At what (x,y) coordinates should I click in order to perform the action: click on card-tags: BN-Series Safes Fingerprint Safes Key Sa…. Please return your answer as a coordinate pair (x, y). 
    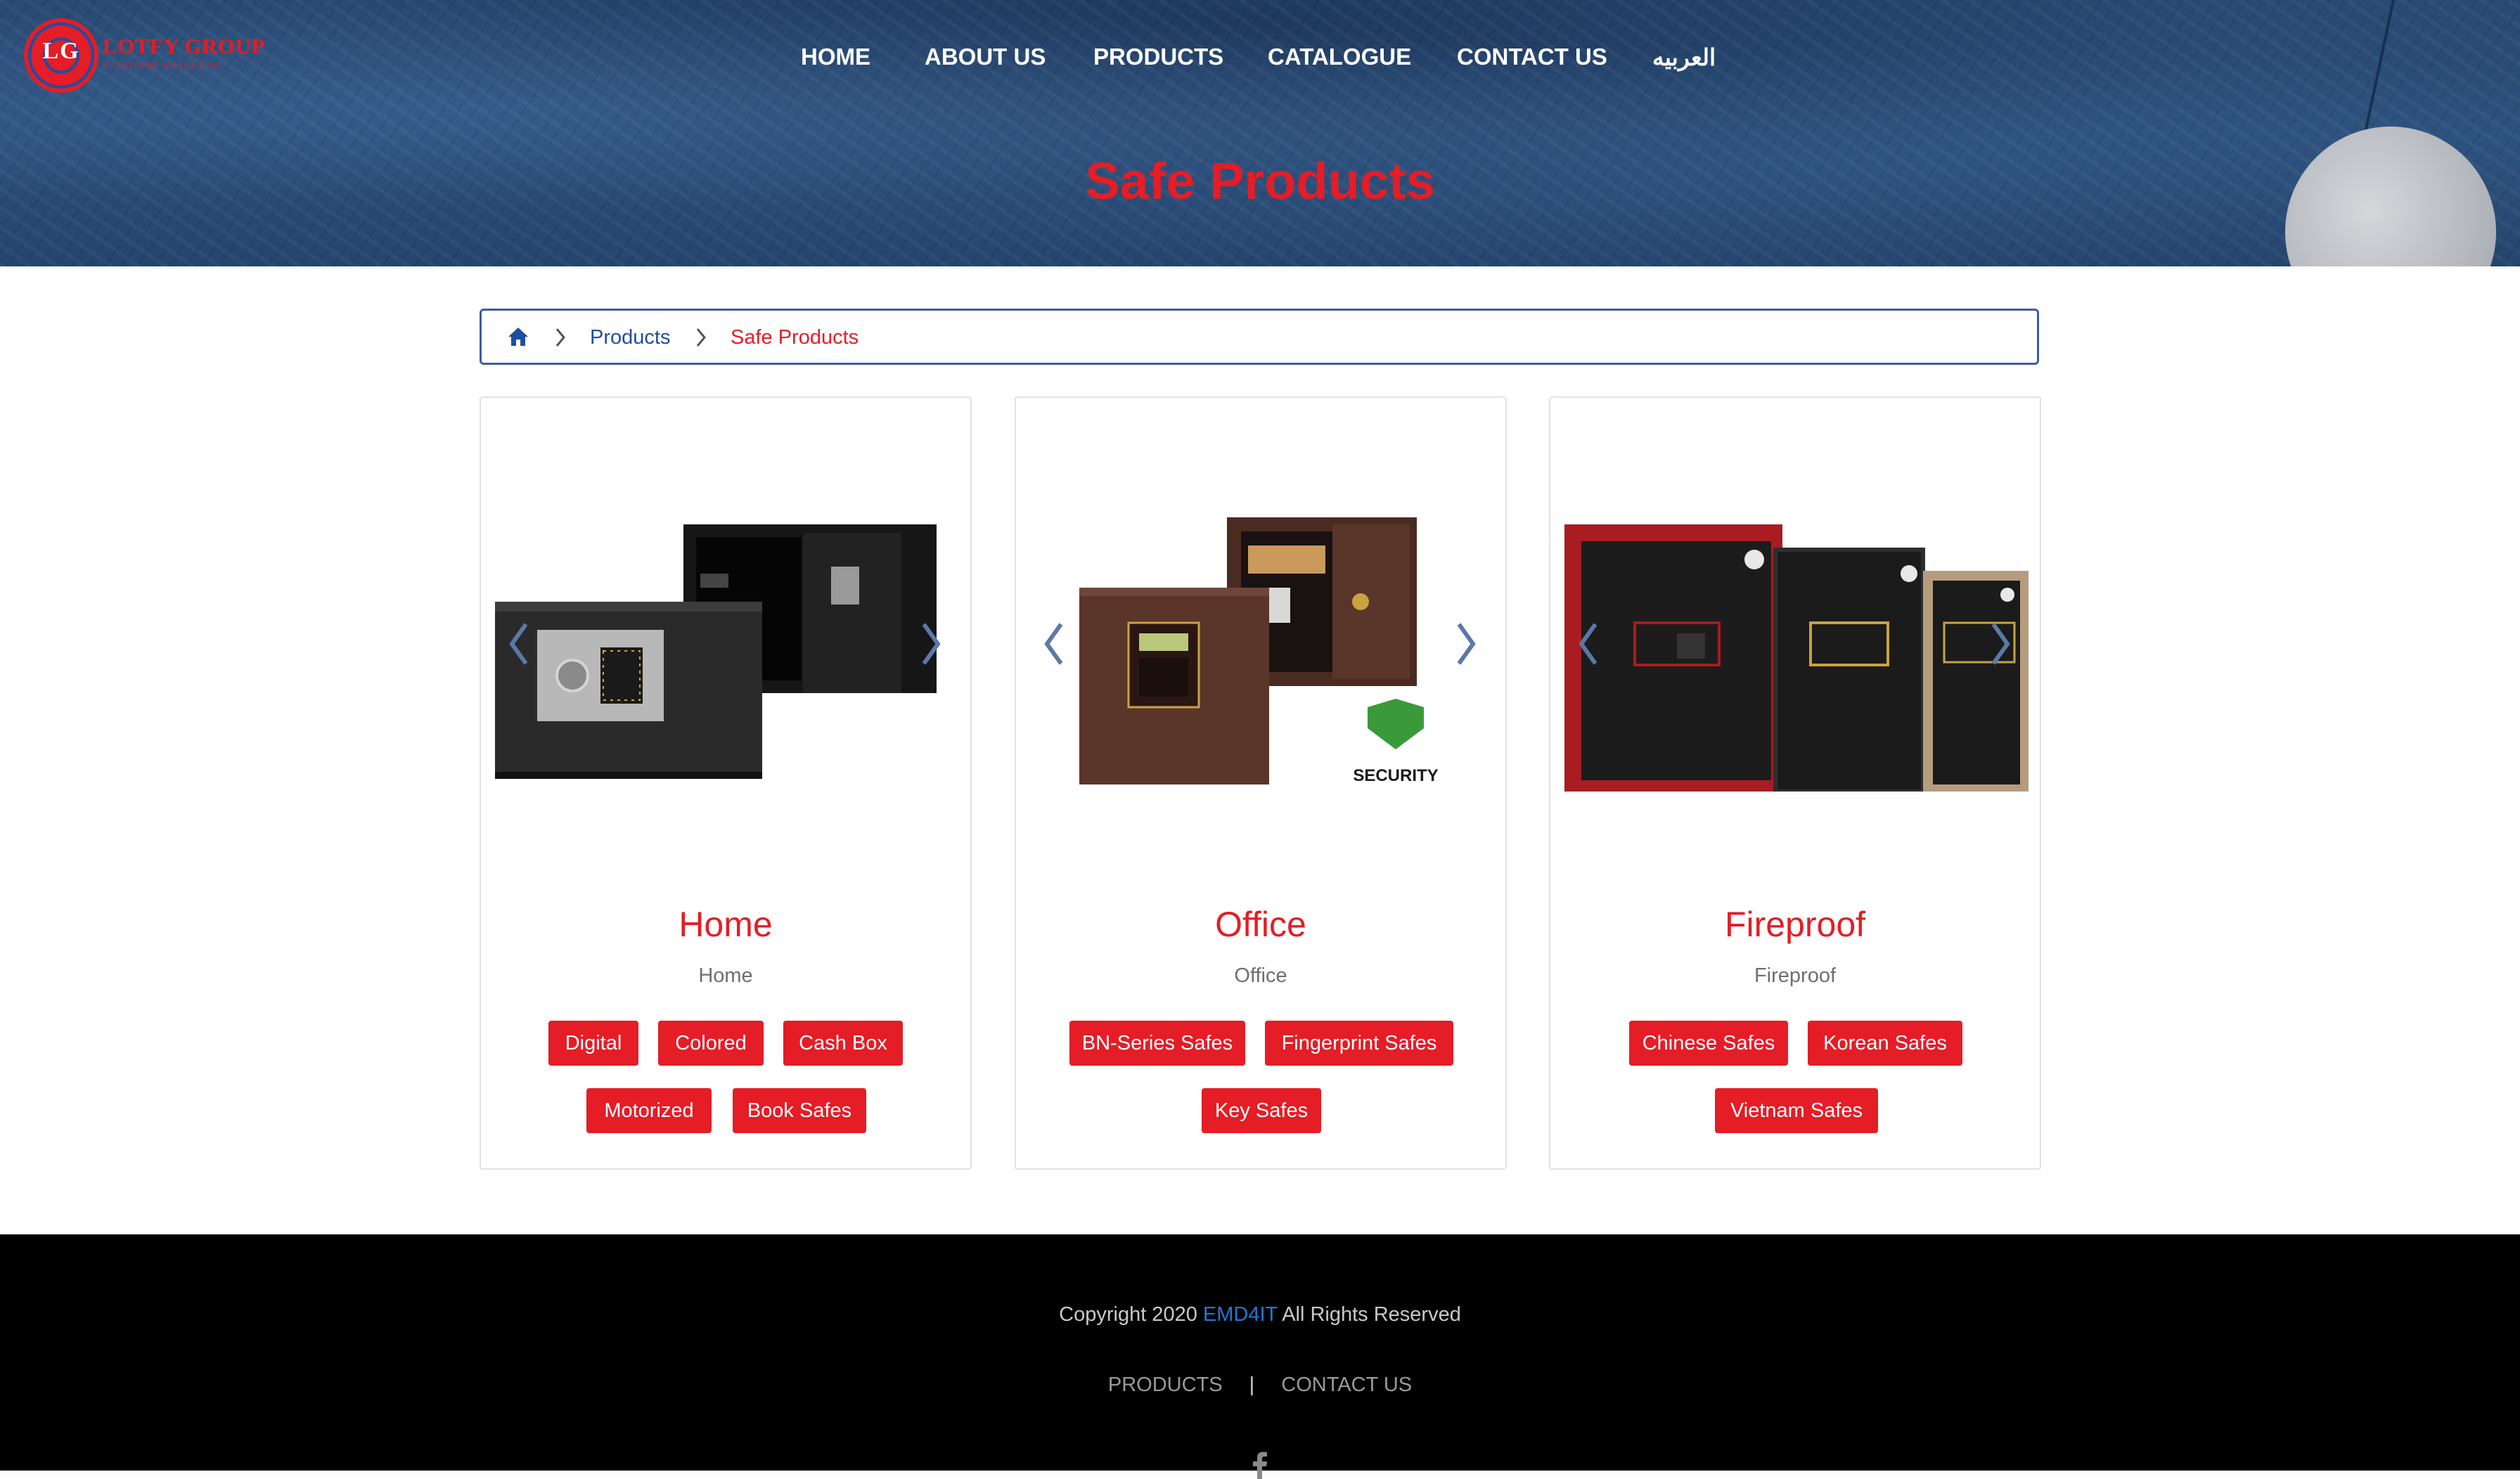
    Looking at the image, I should click on (1260, 1084).